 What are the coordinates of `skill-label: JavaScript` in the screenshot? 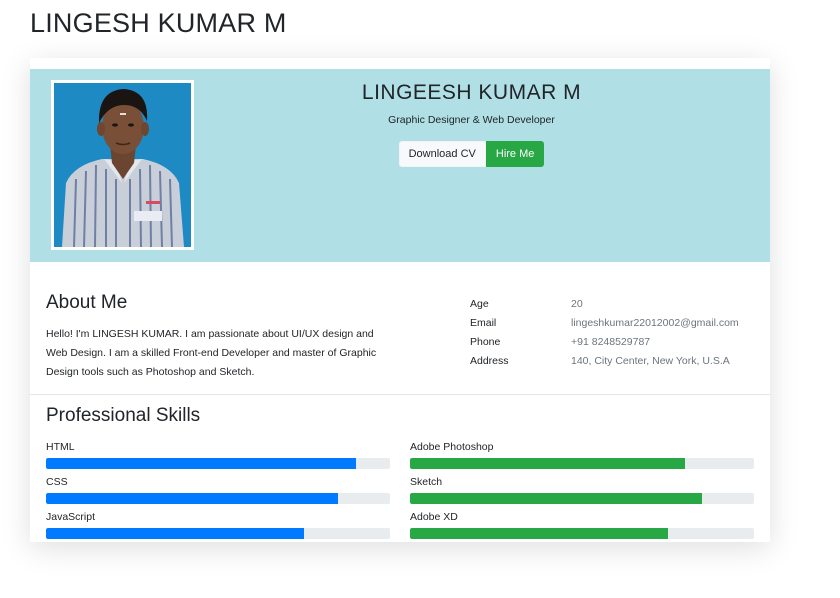 It's located at (71, 517).